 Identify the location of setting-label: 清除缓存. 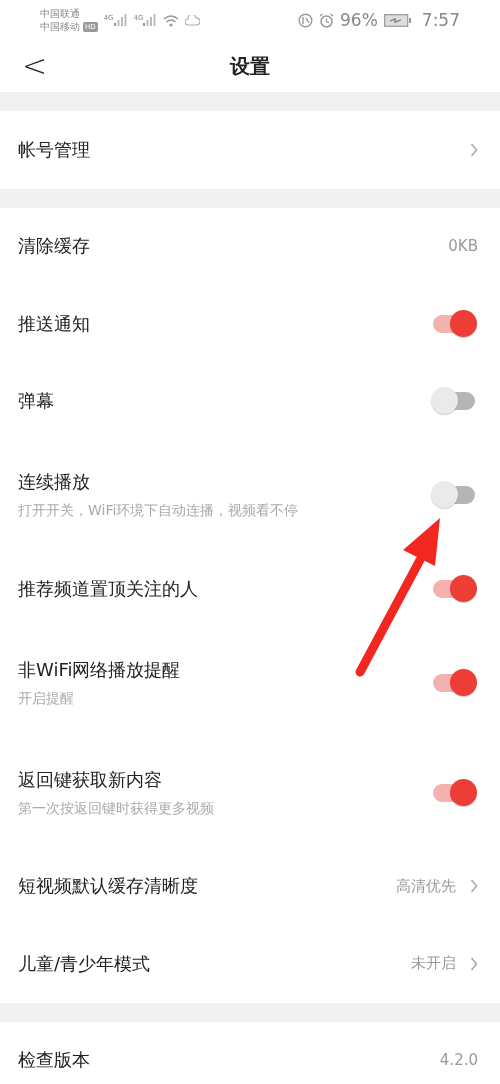
(54, 246).